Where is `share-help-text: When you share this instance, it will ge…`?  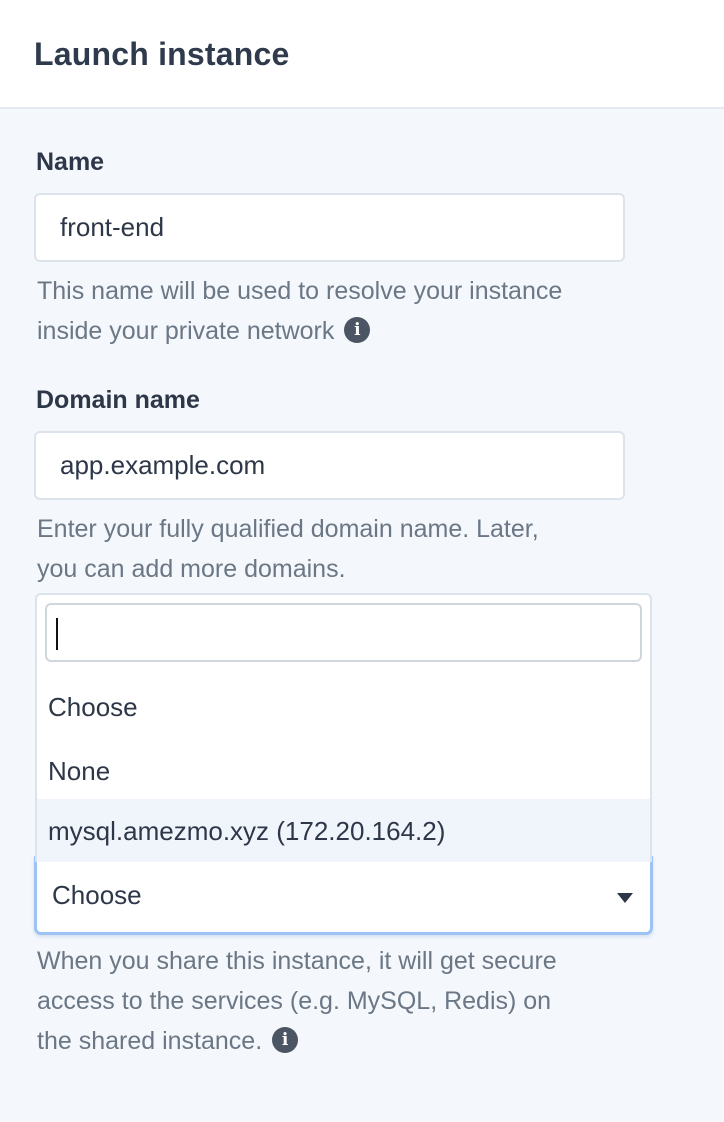
share-help-text: When you share this instance, it will ge… is located at coordinates (337, 1001).